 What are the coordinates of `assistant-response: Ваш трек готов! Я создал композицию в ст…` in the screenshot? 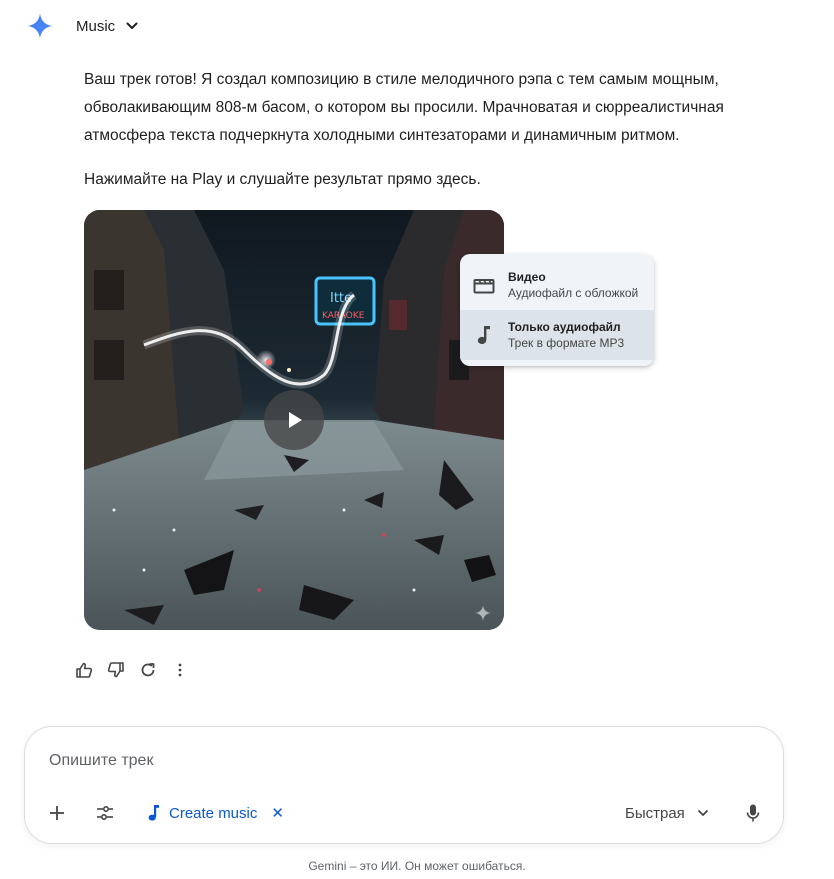 It's located at (434, 138).